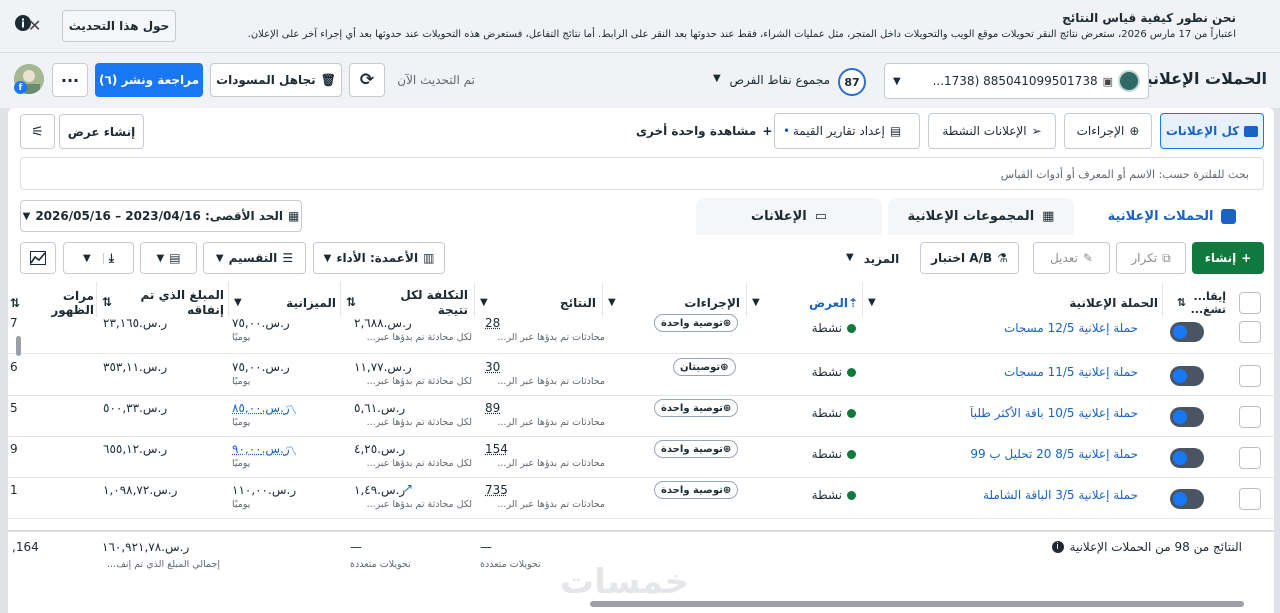  What do you see at coordinates (276, 80) in the screenshot?
I see `discard-drafts-button: 🗑 تجاهل المسودات` at bounding box center [276, 80].